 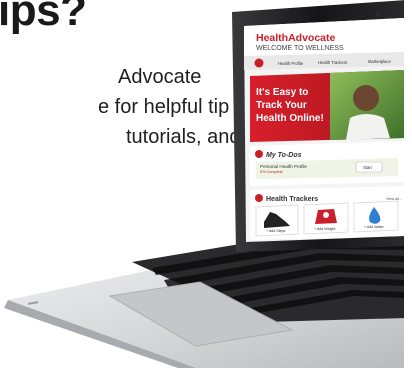 What do you see at coordinates (378, 14) in the screenshot?
I see `camera` at bounding box center [378, 14].